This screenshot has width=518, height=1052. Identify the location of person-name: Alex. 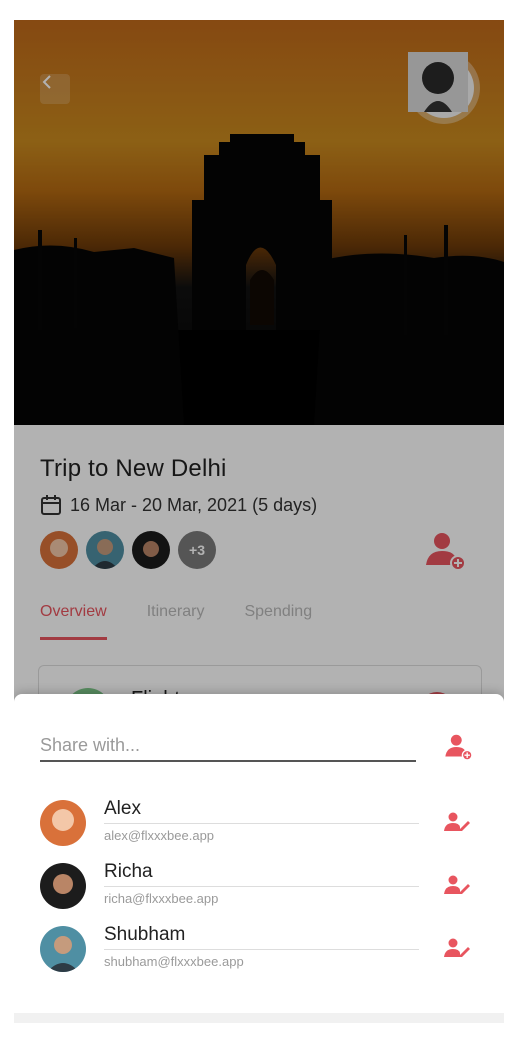
(122, 808).